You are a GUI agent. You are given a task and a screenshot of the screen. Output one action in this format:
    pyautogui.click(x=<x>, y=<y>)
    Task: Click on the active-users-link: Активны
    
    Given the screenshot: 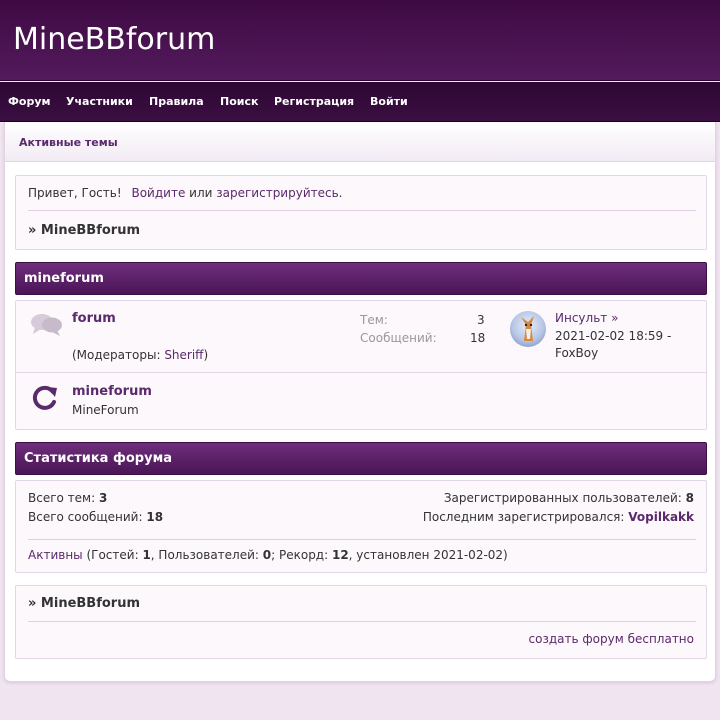 What is the action you would take?
    pyautogui.click(x=55, y=555)
    